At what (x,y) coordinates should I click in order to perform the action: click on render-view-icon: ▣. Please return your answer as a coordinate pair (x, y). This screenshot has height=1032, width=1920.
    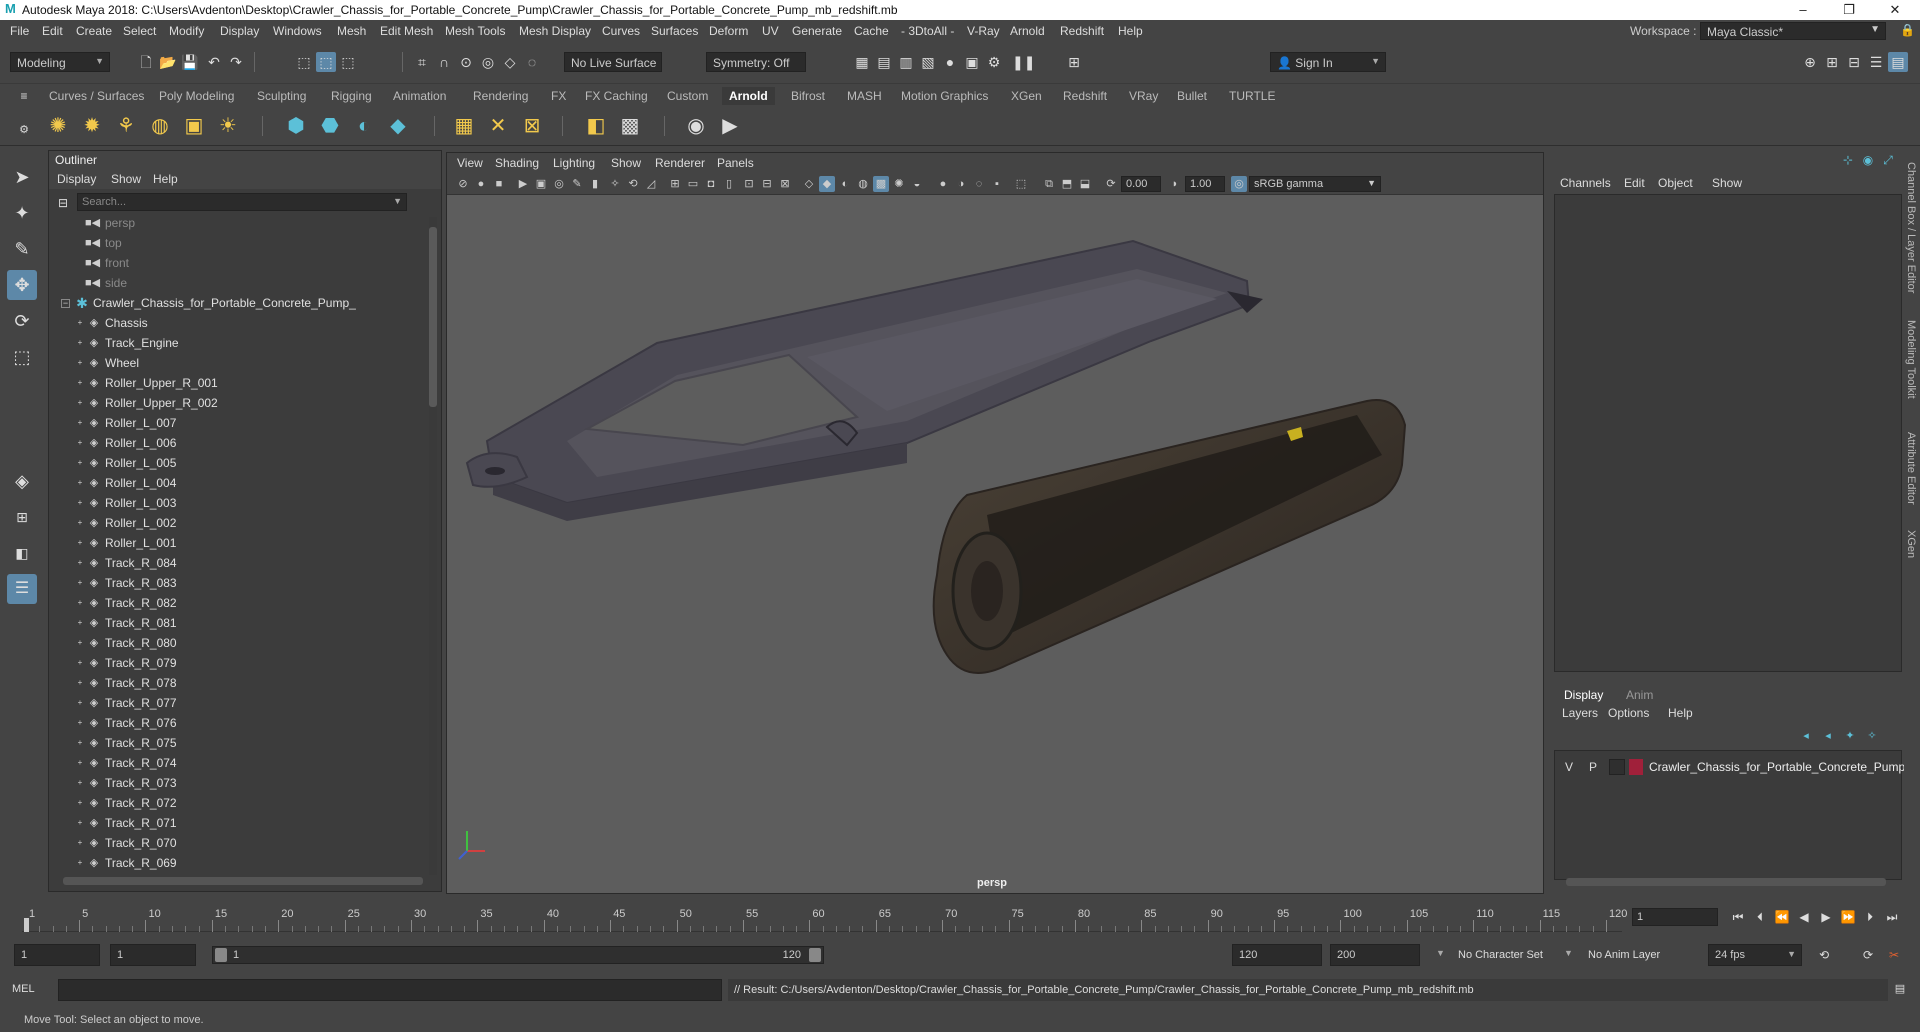
    Looking at the image, I should click on (972, 62).